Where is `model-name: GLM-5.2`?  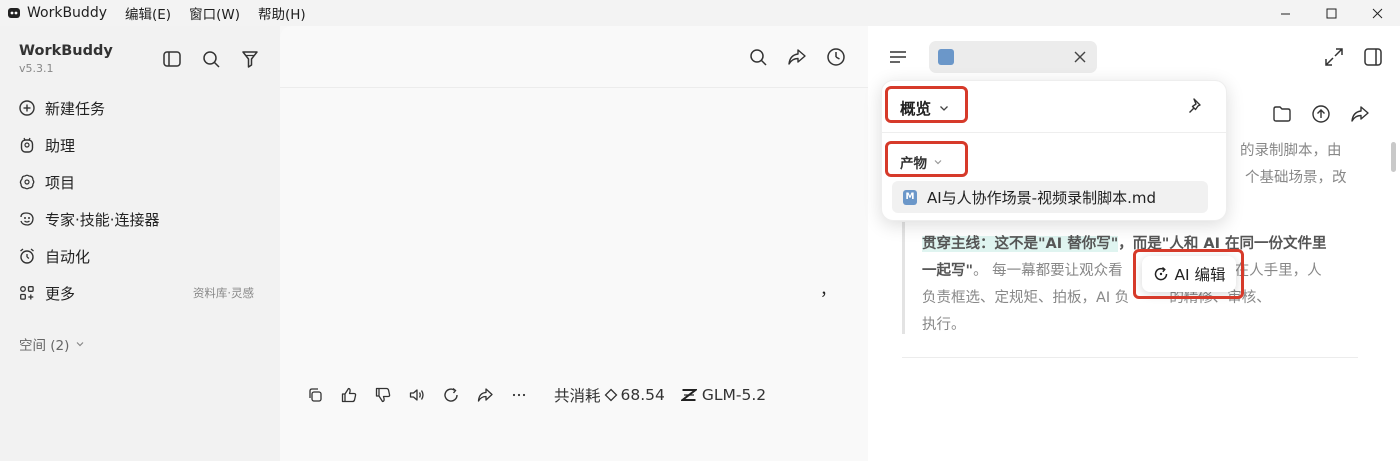 model-name: GLM-5.2 is located at coordinates (734, 395).